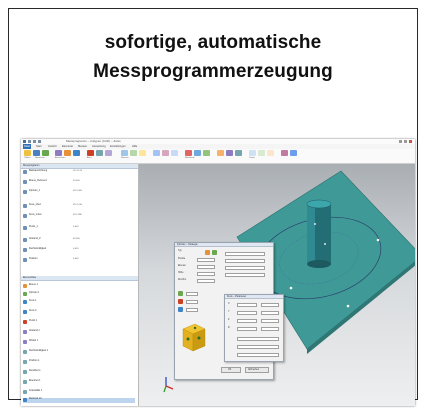  What do you see at coordinates (214, 252) in the screenshot?
I see `circle-type-icon` at bounding box center [214, 252].